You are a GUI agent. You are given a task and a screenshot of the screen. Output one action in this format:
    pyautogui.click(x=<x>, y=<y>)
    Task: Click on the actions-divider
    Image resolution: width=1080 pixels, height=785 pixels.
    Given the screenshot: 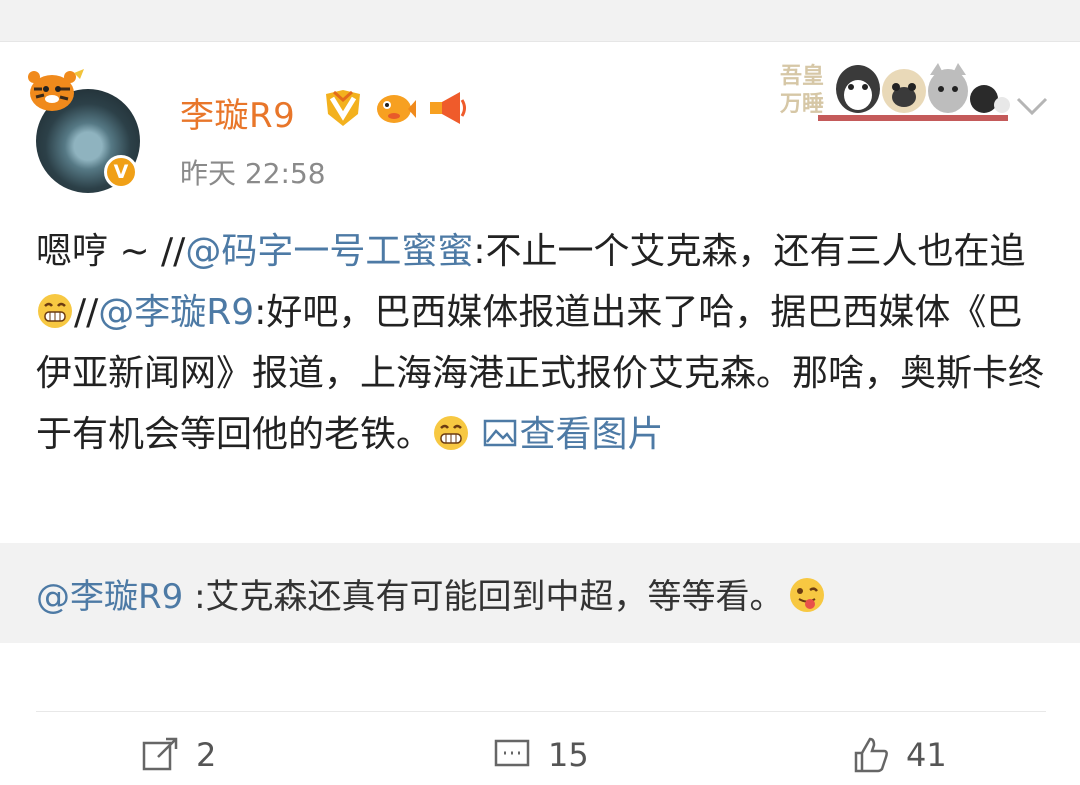 What is the action you would take?
    pyautogui.click(x=541, y=711)
    